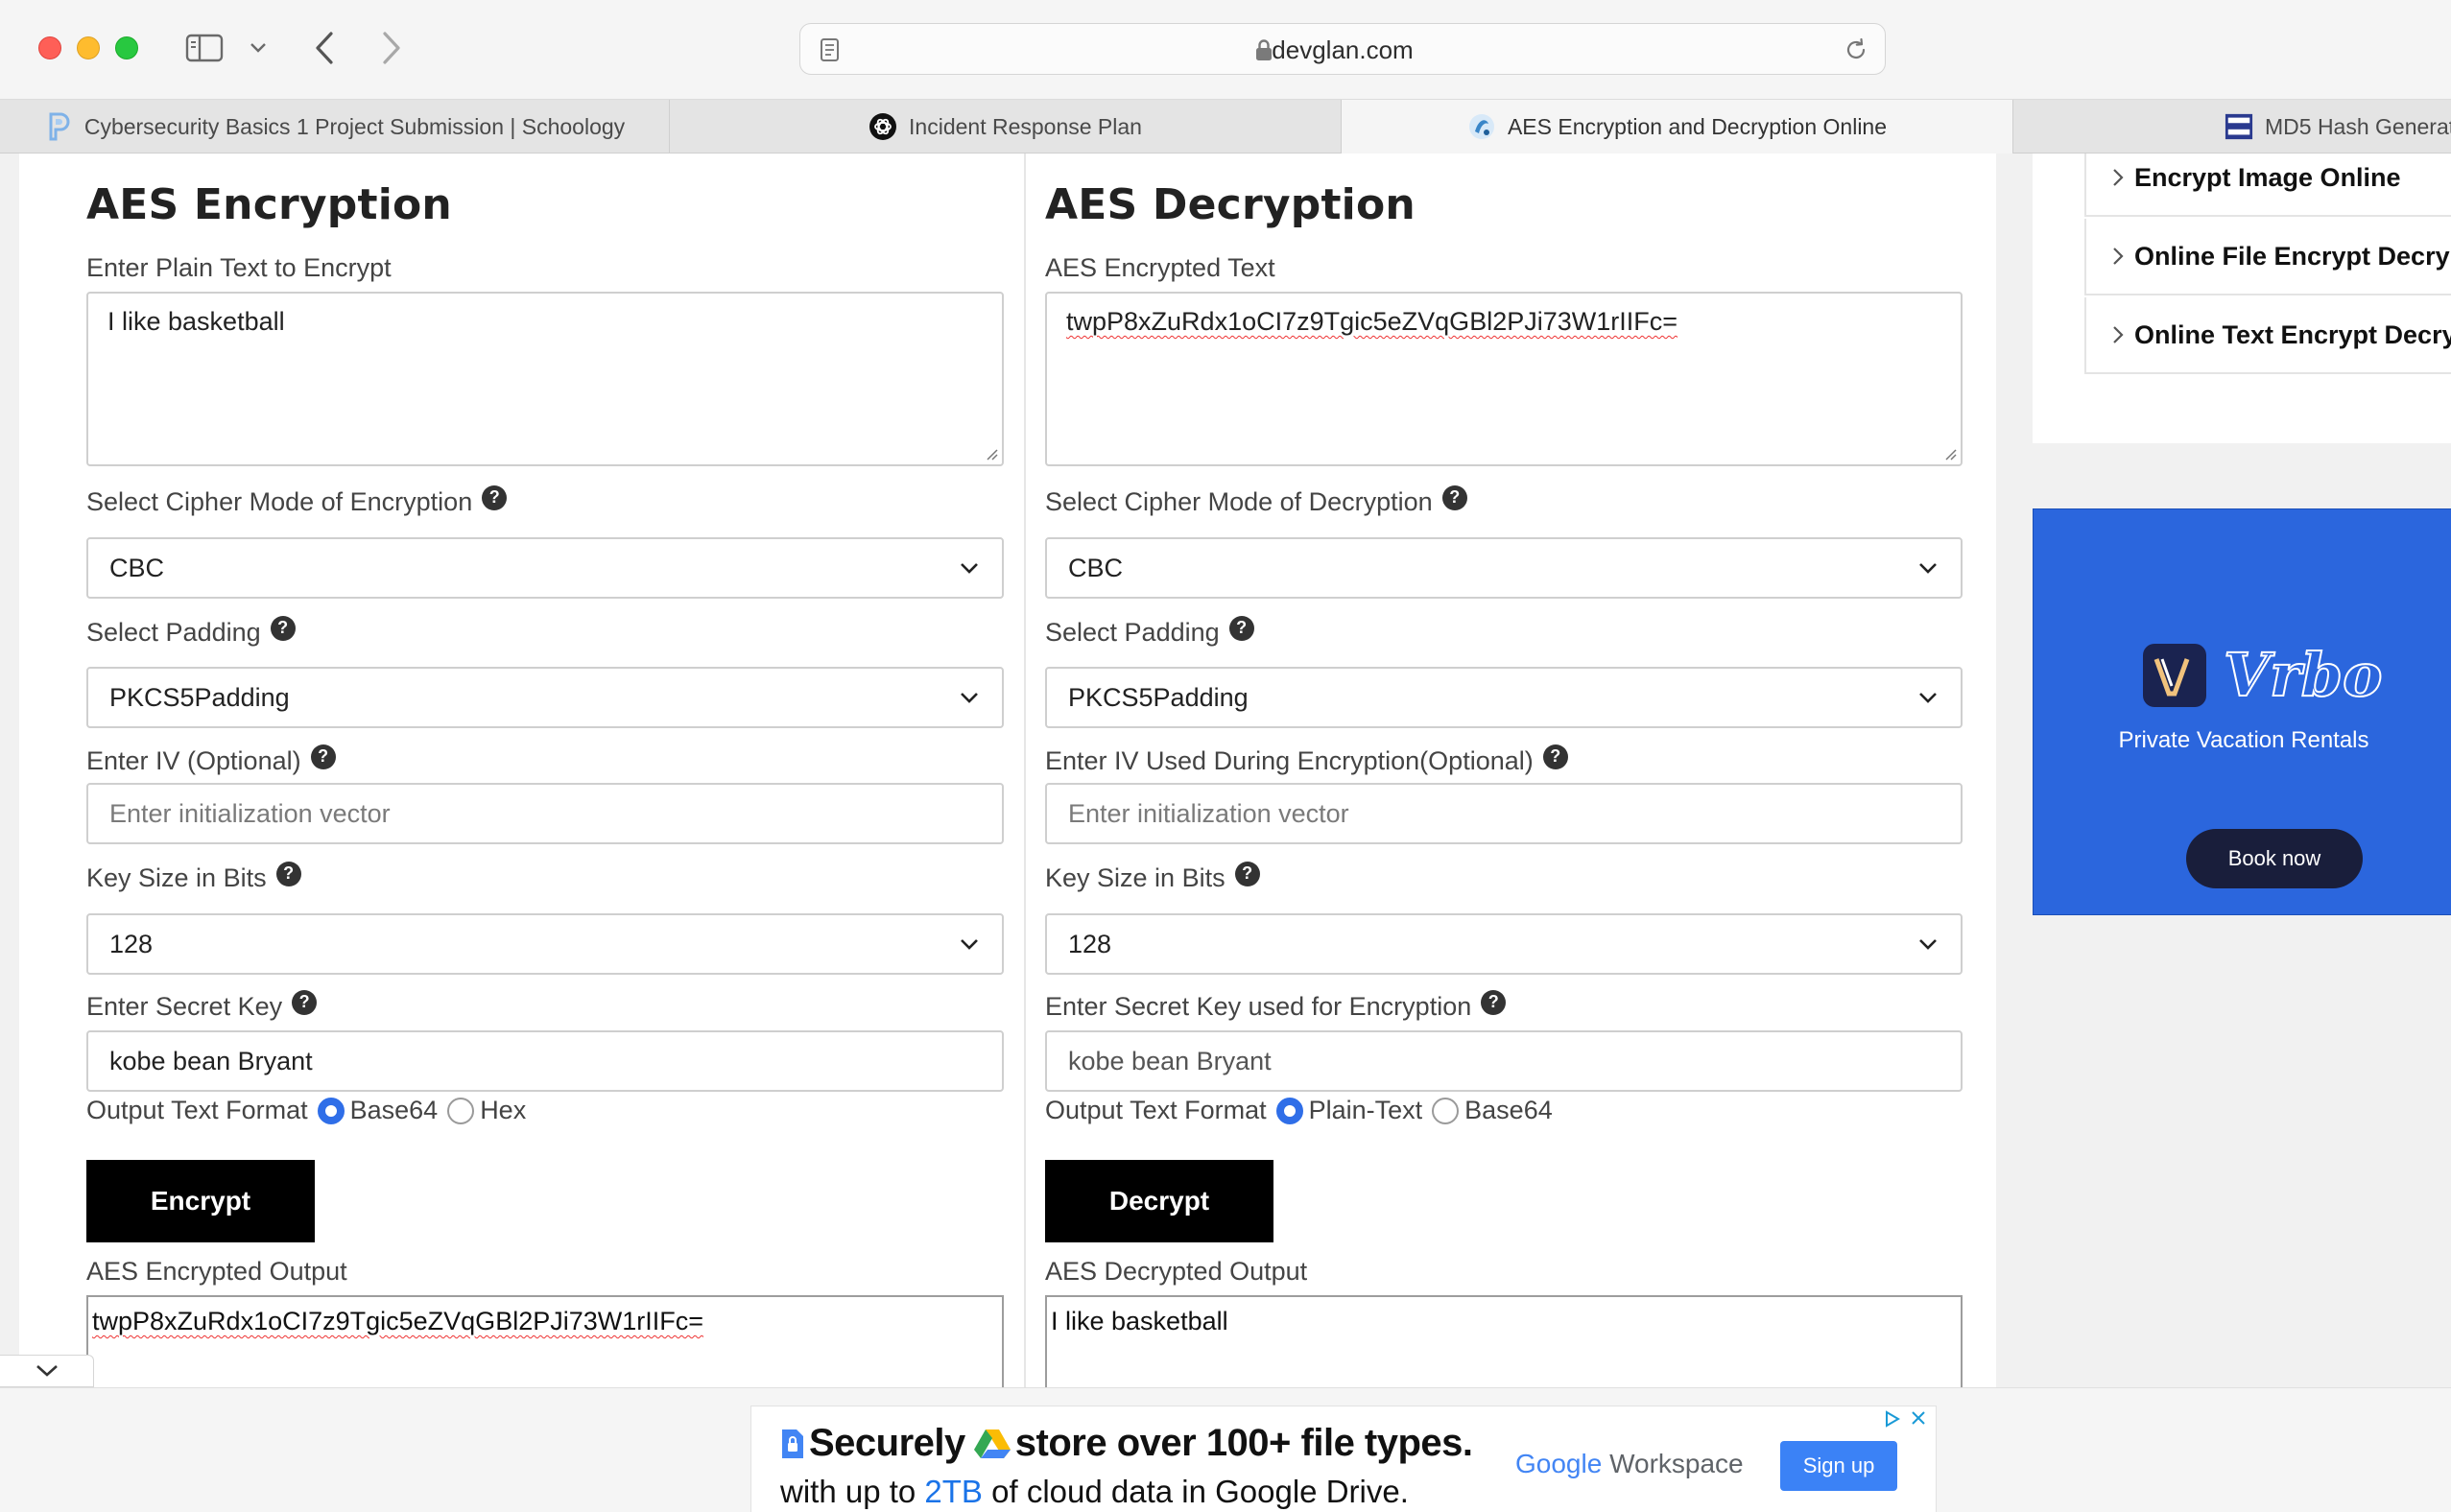 Image resolution: width=2451 pixels, height=1512 pixels. Describe the element at coordinates (2239, 126) in the screenshot. I see `md5-favicon-icon` at that location.